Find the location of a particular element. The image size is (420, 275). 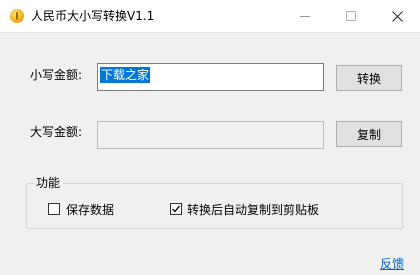

coin-icon is located at coordinates (17, 16).